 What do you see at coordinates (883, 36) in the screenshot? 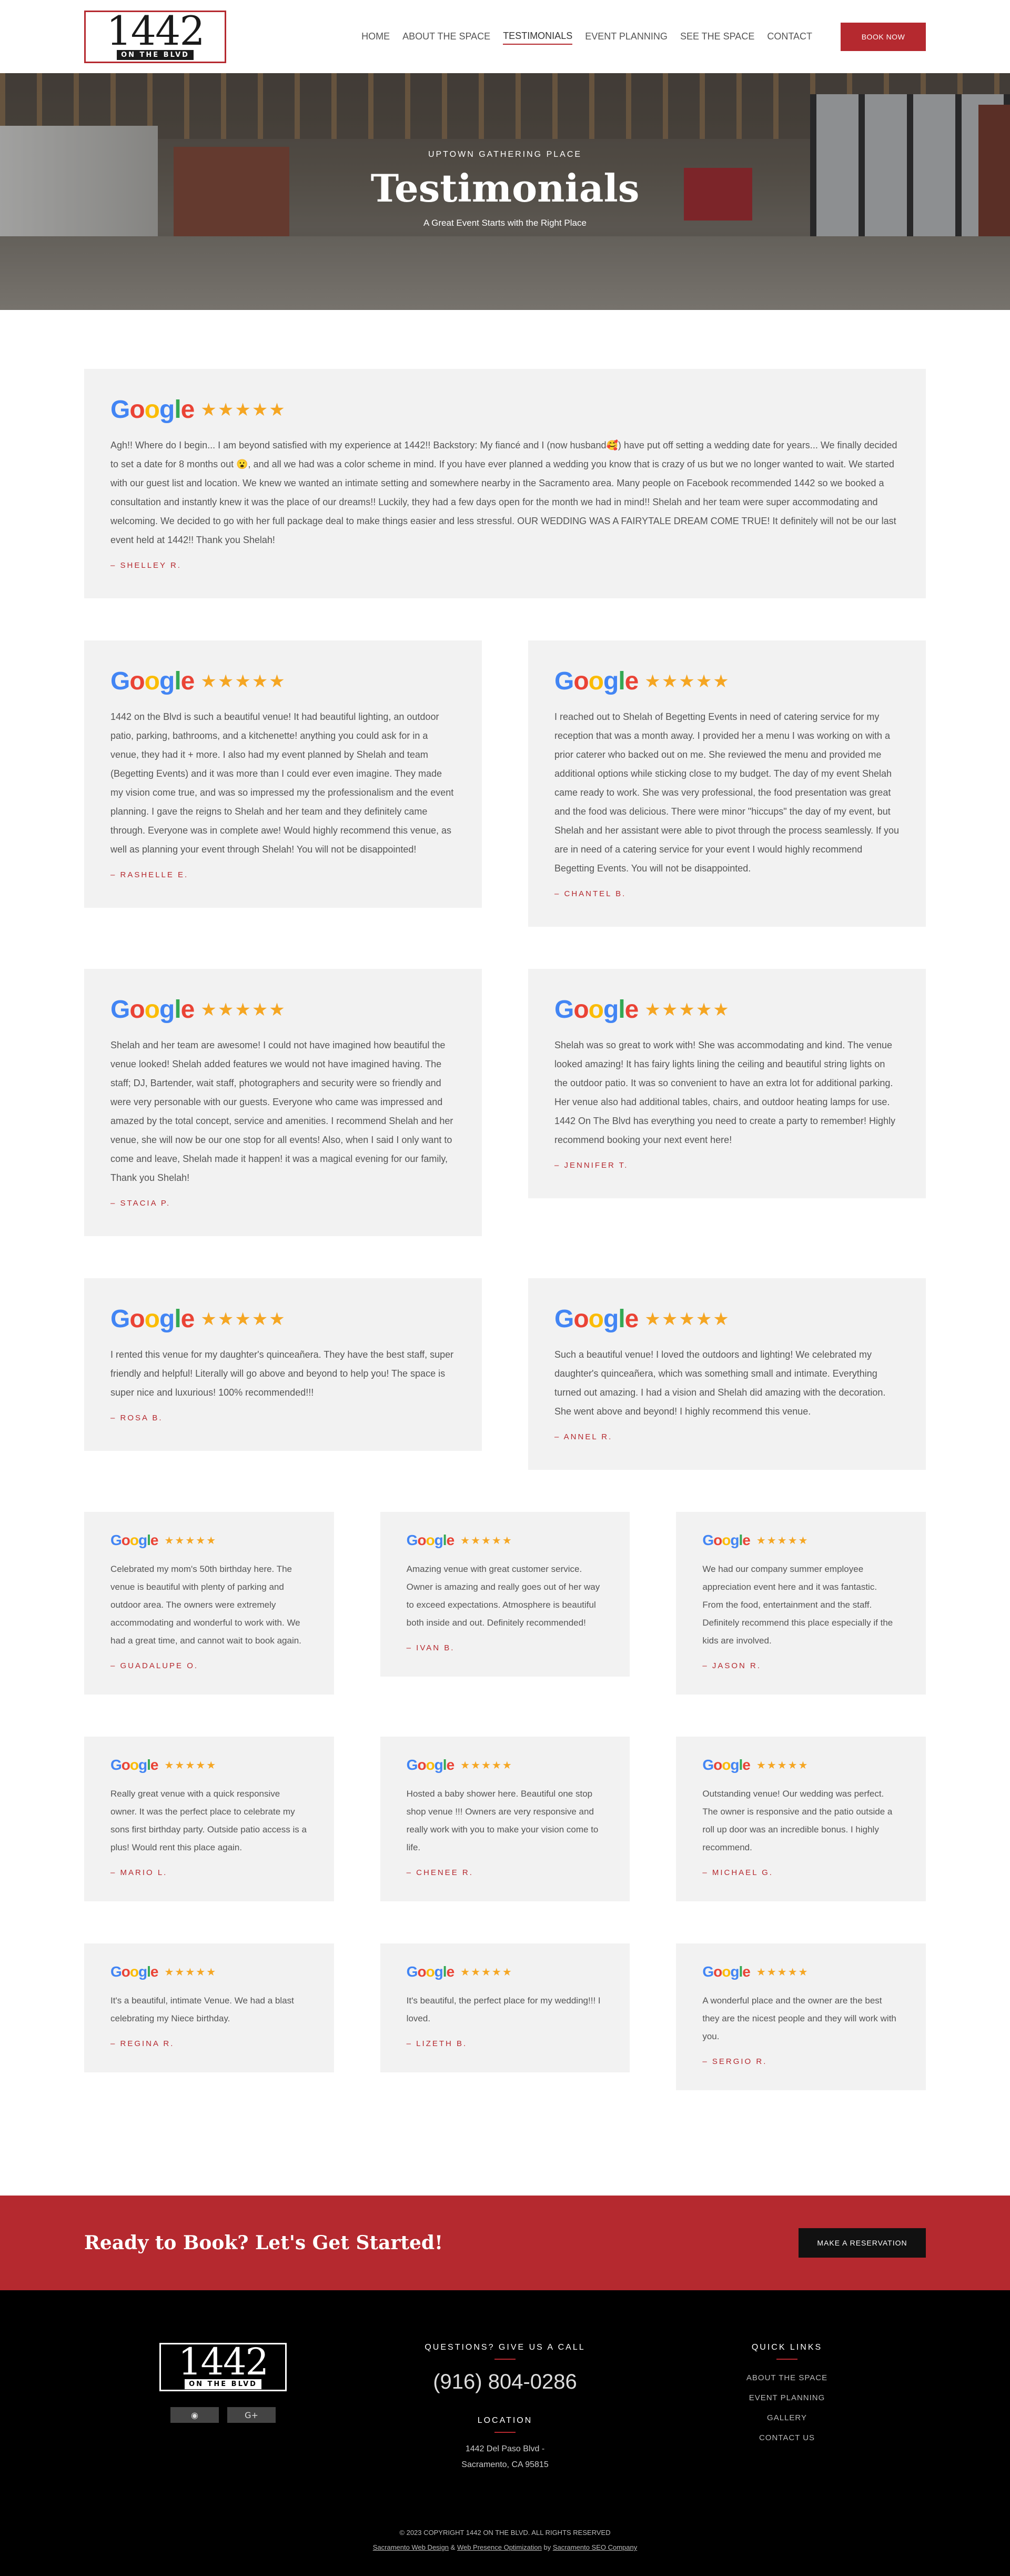
I see `book-now-button: BOOK NOW` at bounding box center [883, 36].